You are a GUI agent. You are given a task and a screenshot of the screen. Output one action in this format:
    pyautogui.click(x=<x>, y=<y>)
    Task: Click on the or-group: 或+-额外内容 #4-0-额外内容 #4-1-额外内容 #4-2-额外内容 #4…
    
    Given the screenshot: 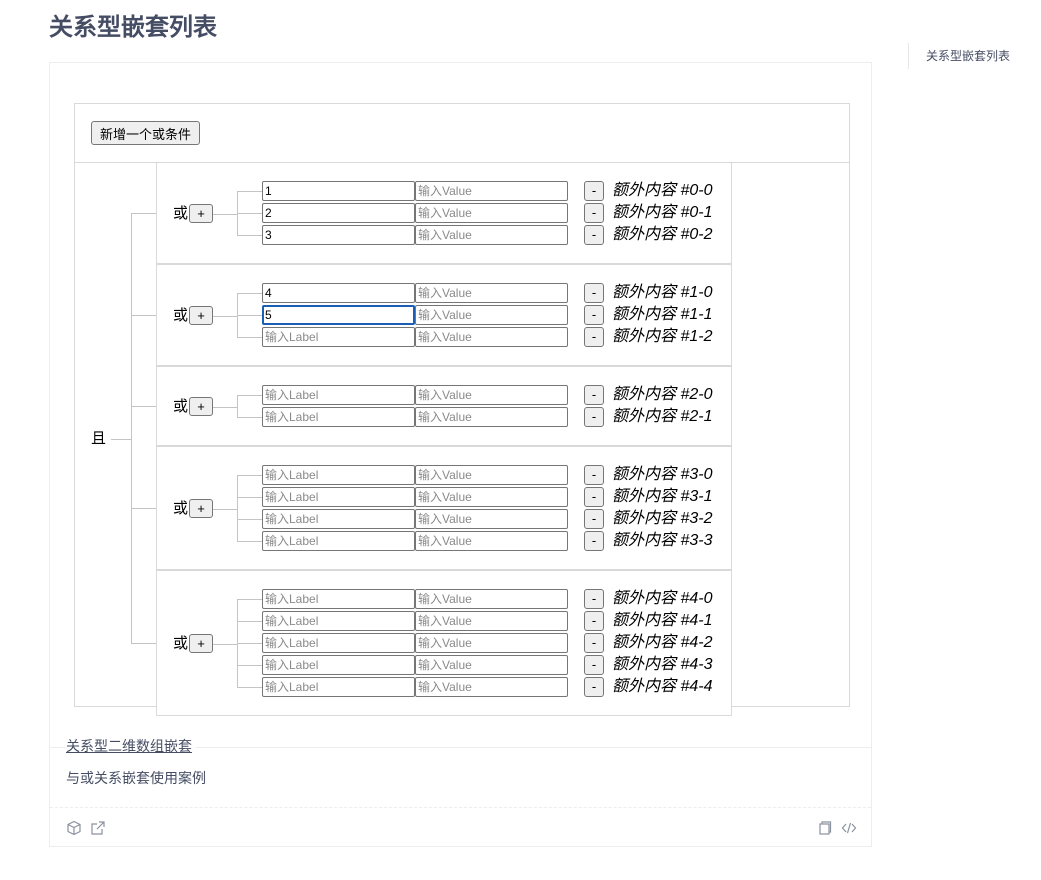 What is the action you would take?
    pyautogui.click(x=444, y=643)
    